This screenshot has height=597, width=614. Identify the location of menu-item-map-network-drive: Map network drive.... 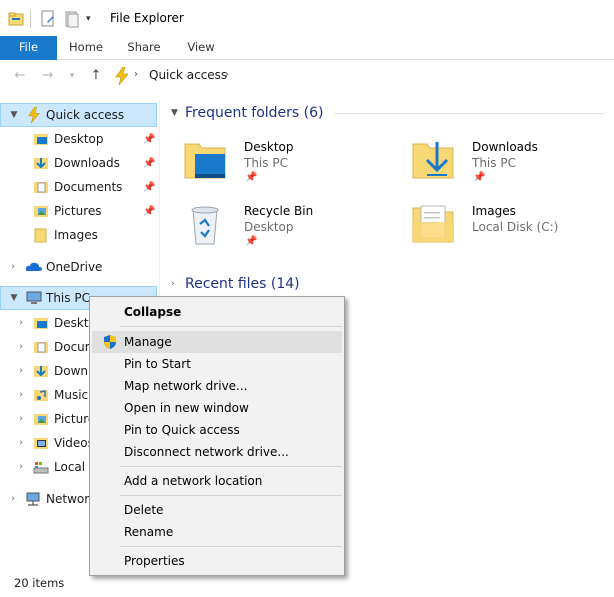
(217, 386).